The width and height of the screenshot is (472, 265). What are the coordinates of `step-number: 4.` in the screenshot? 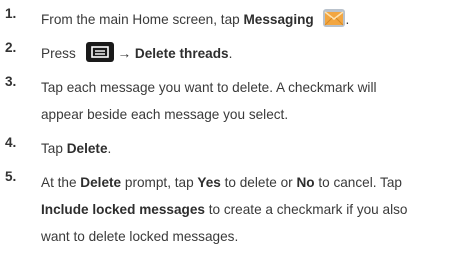 It's located at (11, 142).